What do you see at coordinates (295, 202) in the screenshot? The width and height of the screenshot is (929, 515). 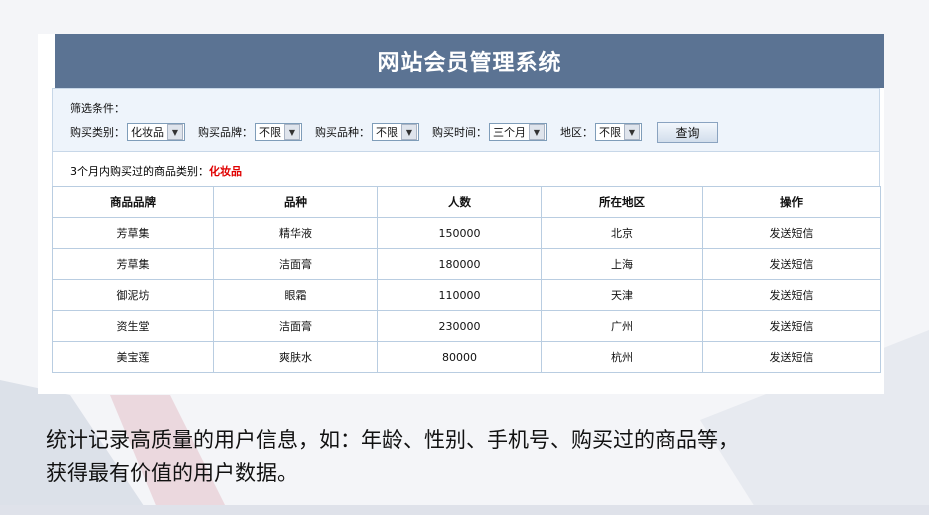 I see `column-header: 品种` at bounding box center [295, 202].